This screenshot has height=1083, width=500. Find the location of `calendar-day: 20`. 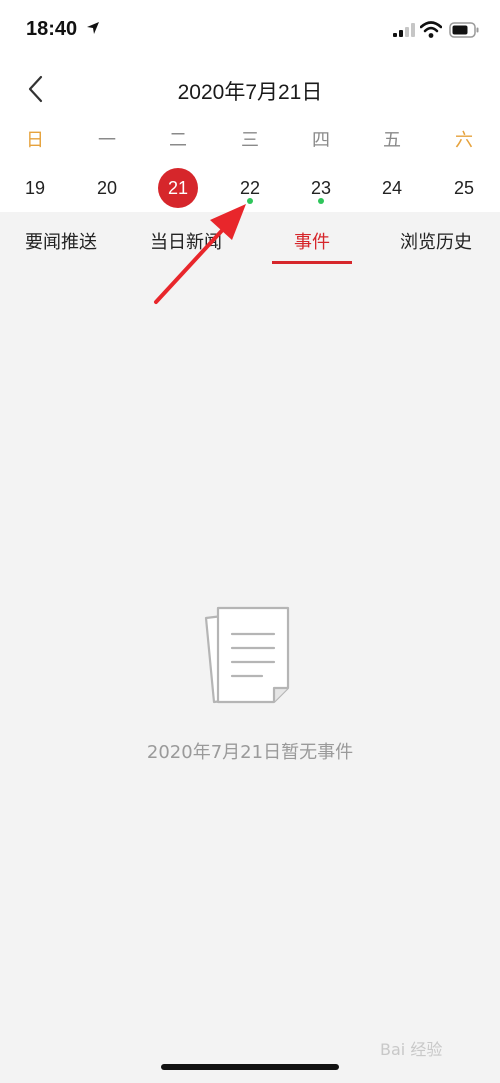

calendar-day: 20 is located at coordinates (107, 188).